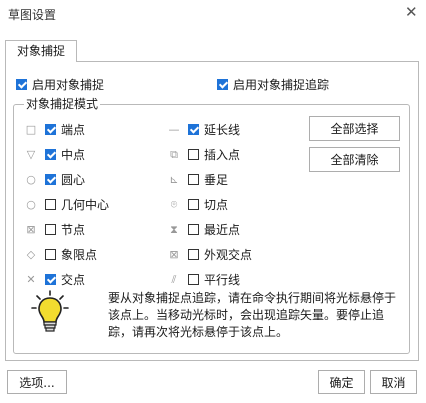  I want to click on enable-snap-checkbox, so click(21, 84).